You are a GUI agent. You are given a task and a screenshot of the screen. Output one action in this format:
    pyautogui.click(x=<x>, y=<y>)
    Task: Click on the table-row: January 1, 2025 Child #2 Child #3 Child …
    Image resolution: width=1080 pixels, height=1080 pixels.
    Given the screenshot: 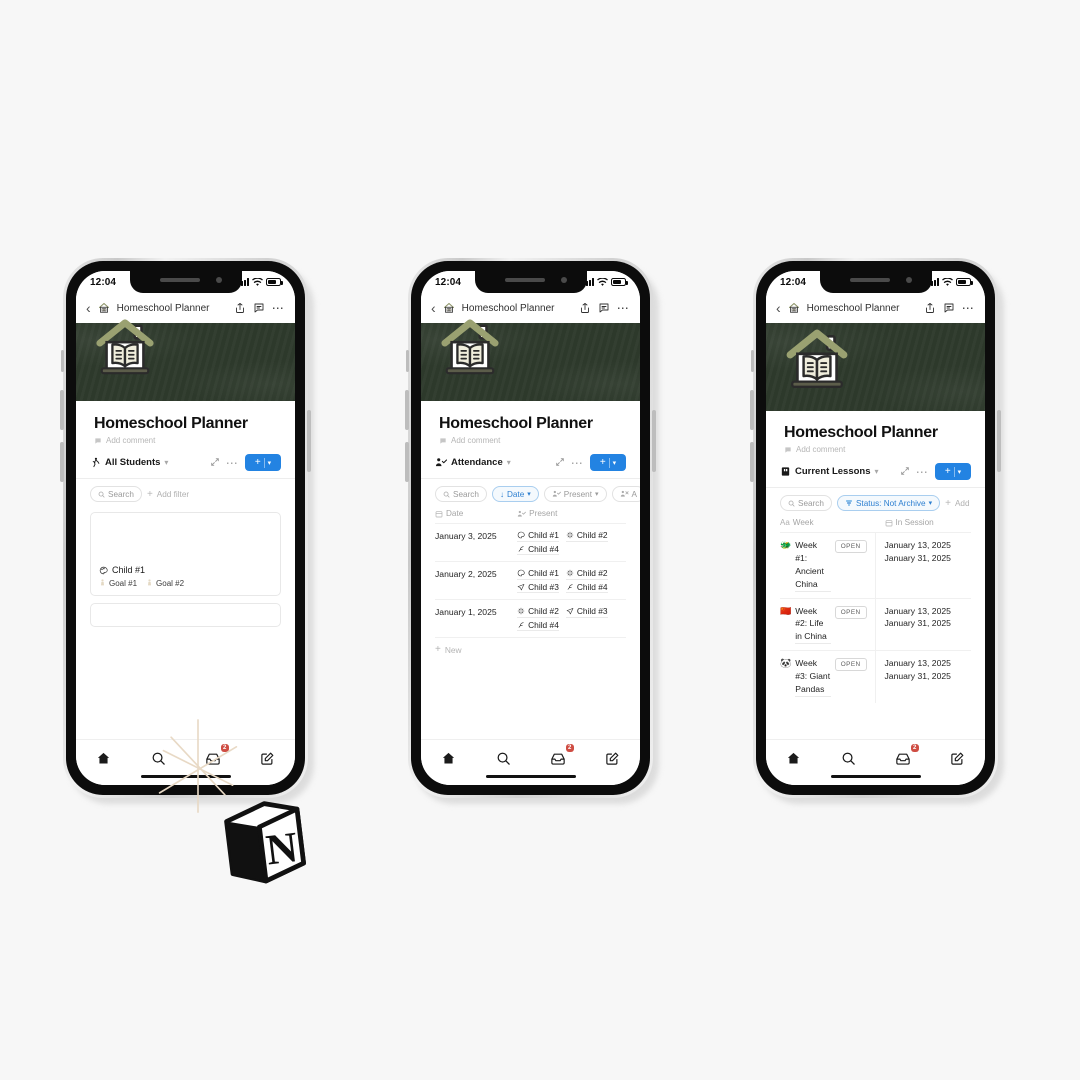 What is the action you would take?
    pyautogui.click(x=530, y=618)
    